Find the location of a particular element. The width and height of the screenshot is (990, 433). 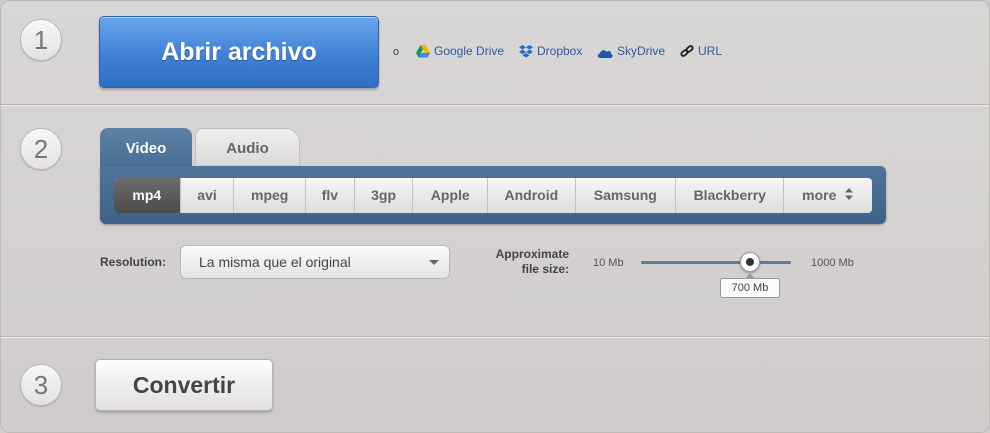

or-text: o is located at coordinates (396, 52).